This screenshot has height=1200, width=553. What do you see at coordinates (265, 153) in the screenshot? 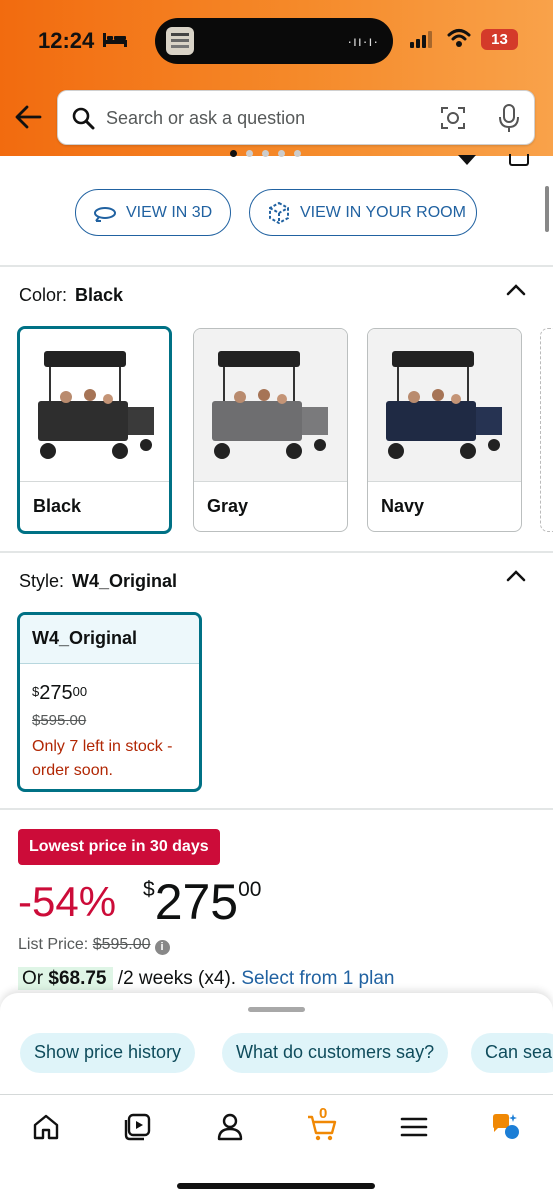
I see `image-carousel-dots` at bounding box center [265, 153].